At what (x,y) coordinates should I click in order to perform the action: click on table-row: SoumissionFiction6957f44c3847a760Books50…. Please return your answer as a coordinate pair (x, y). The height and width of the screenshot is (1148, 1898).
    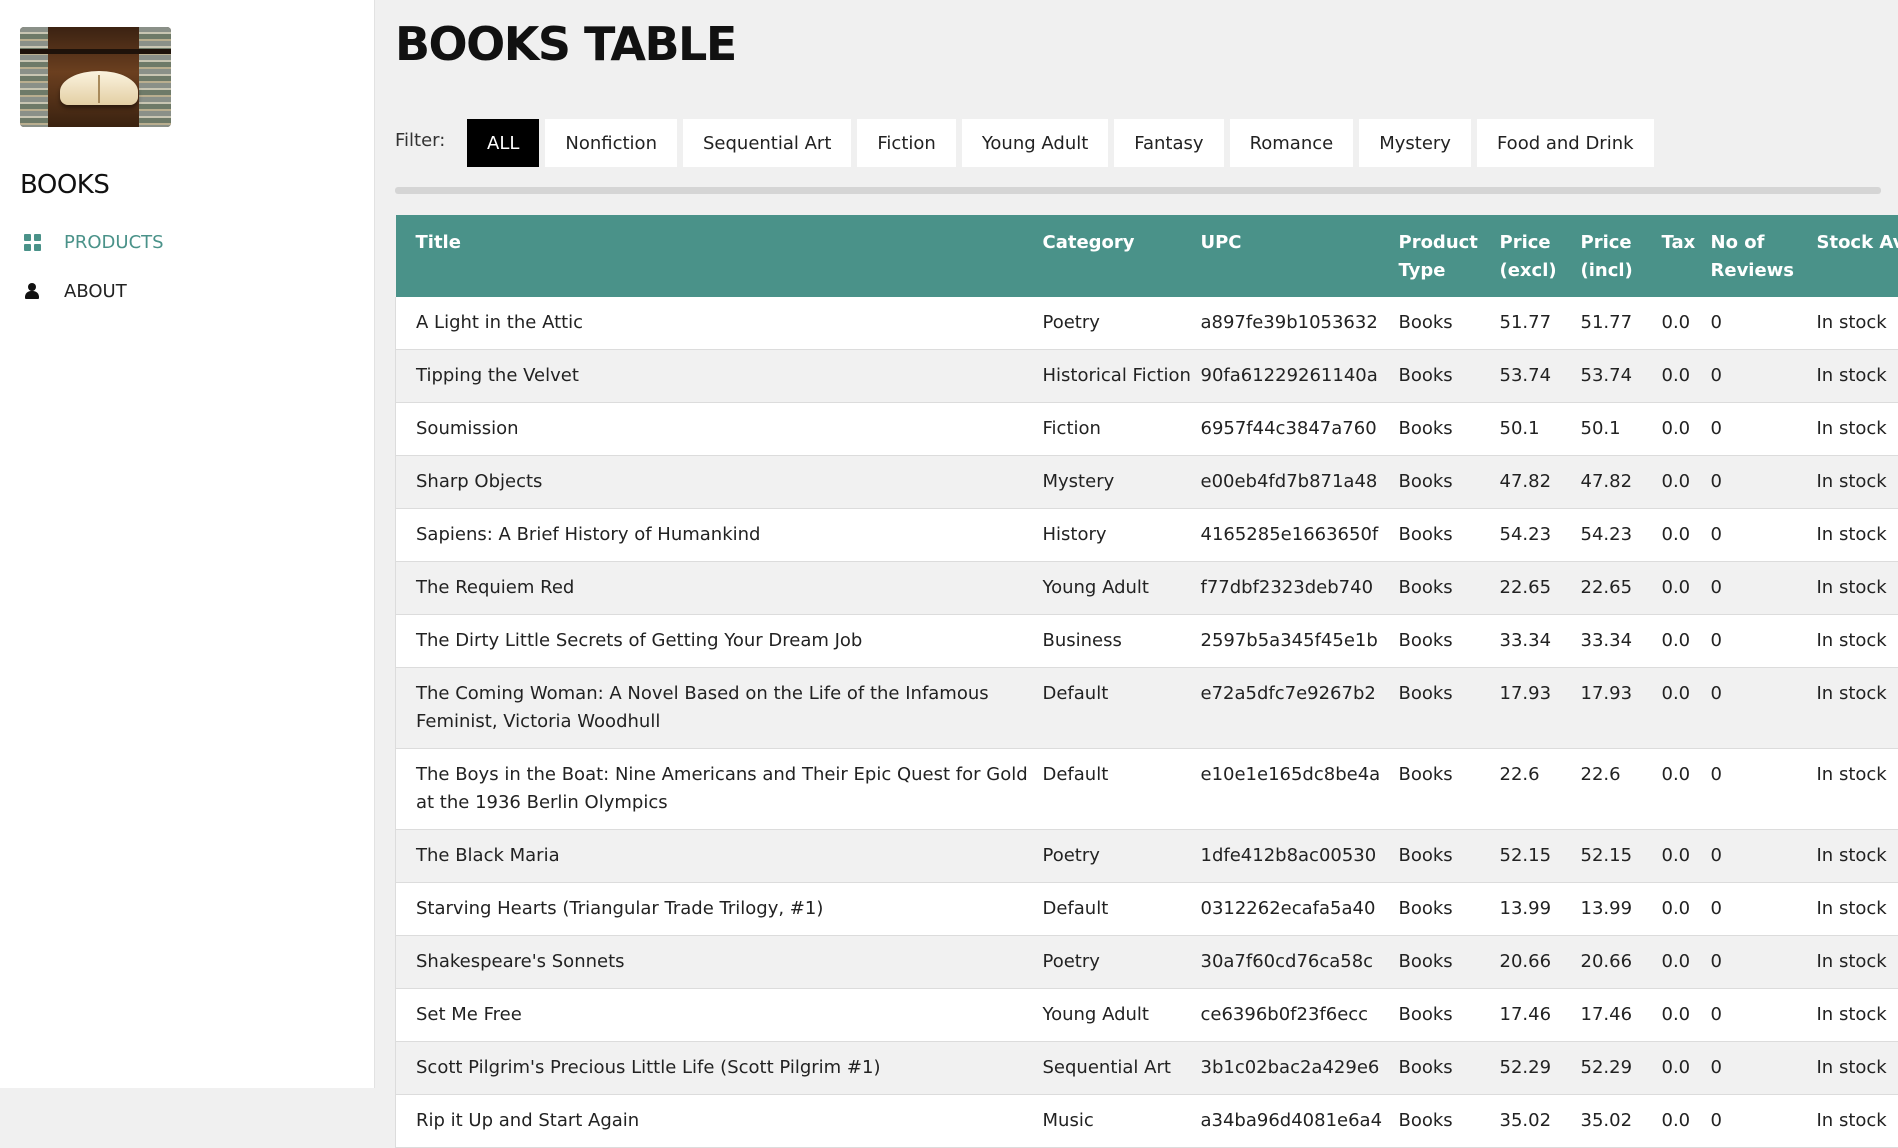
    Looking at the image, I should click on (1147, 429).